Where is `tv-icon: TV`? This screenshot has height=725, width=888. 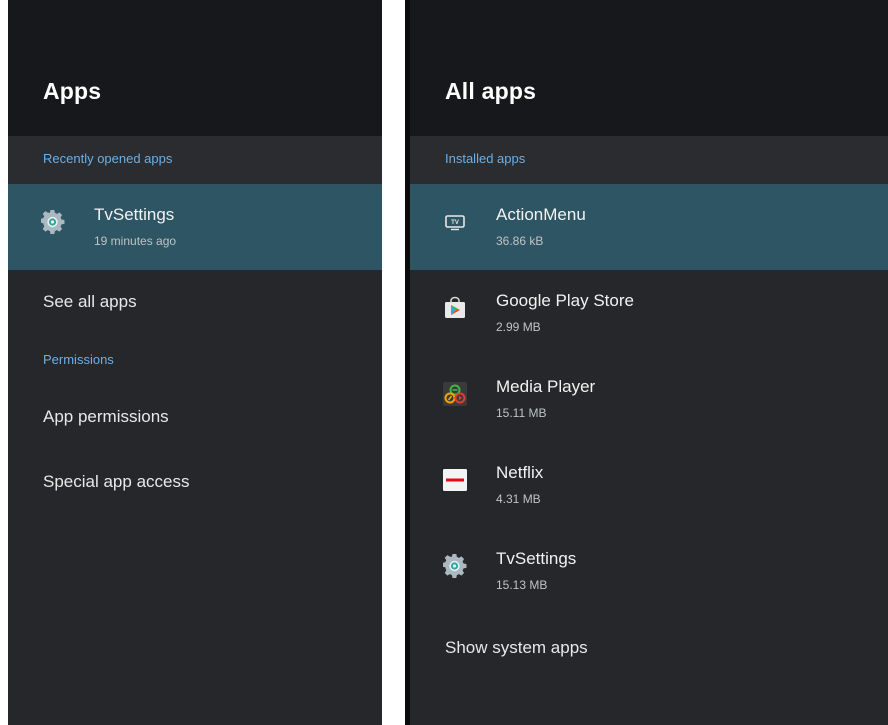
tv-icon: TV is located at coordinates (455, 223).